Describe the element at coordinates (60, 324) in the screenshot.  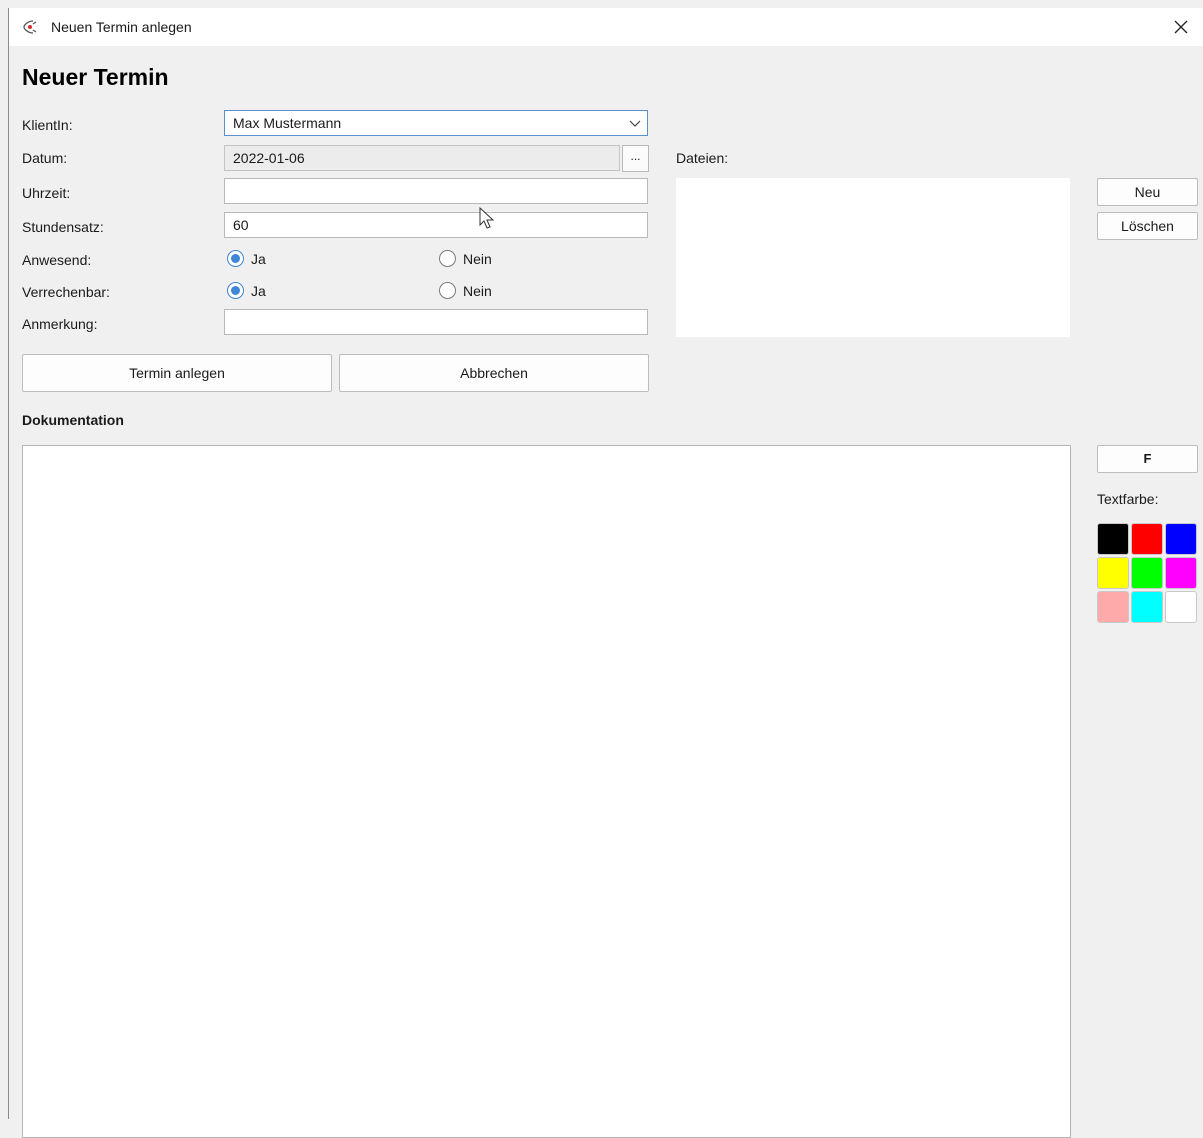
I see `note-label: Anmerkung:` at that location.